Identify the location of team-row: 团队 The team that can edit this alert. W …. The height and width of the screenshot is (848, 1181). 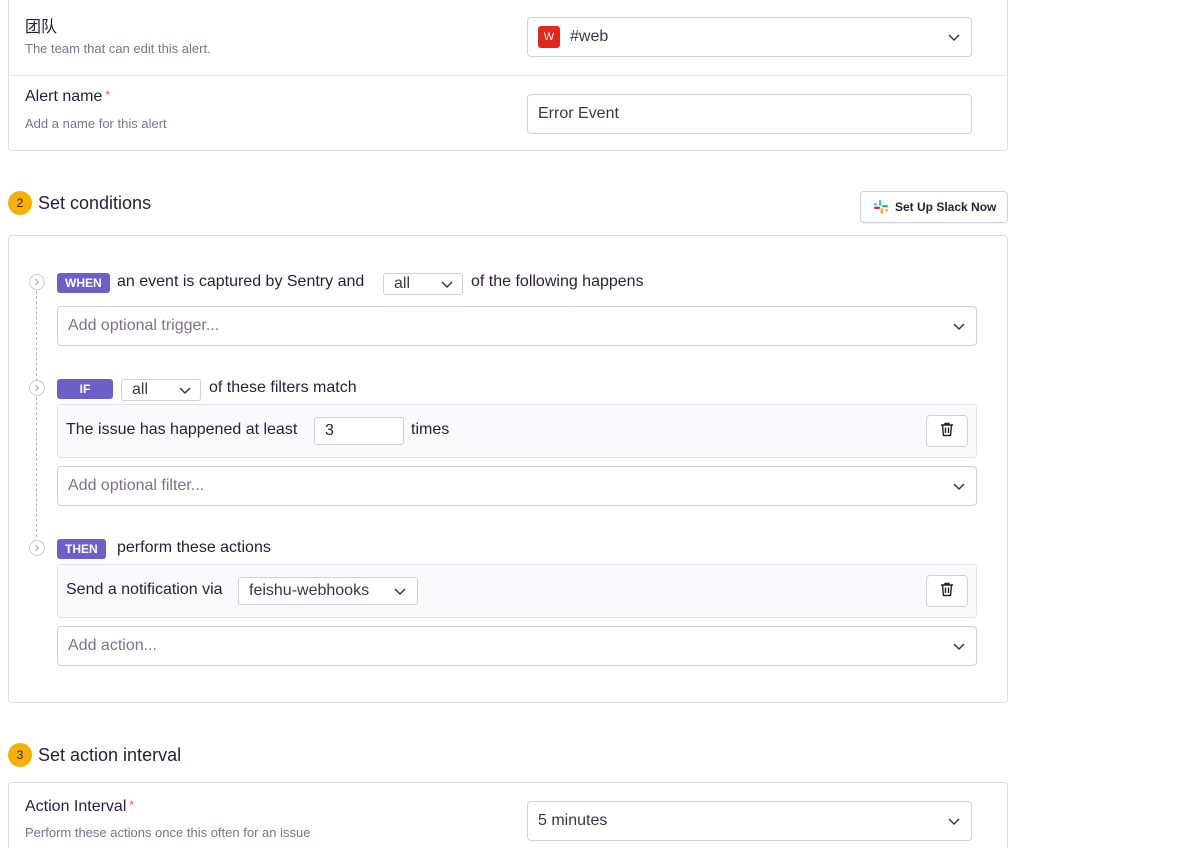
(508, 38).